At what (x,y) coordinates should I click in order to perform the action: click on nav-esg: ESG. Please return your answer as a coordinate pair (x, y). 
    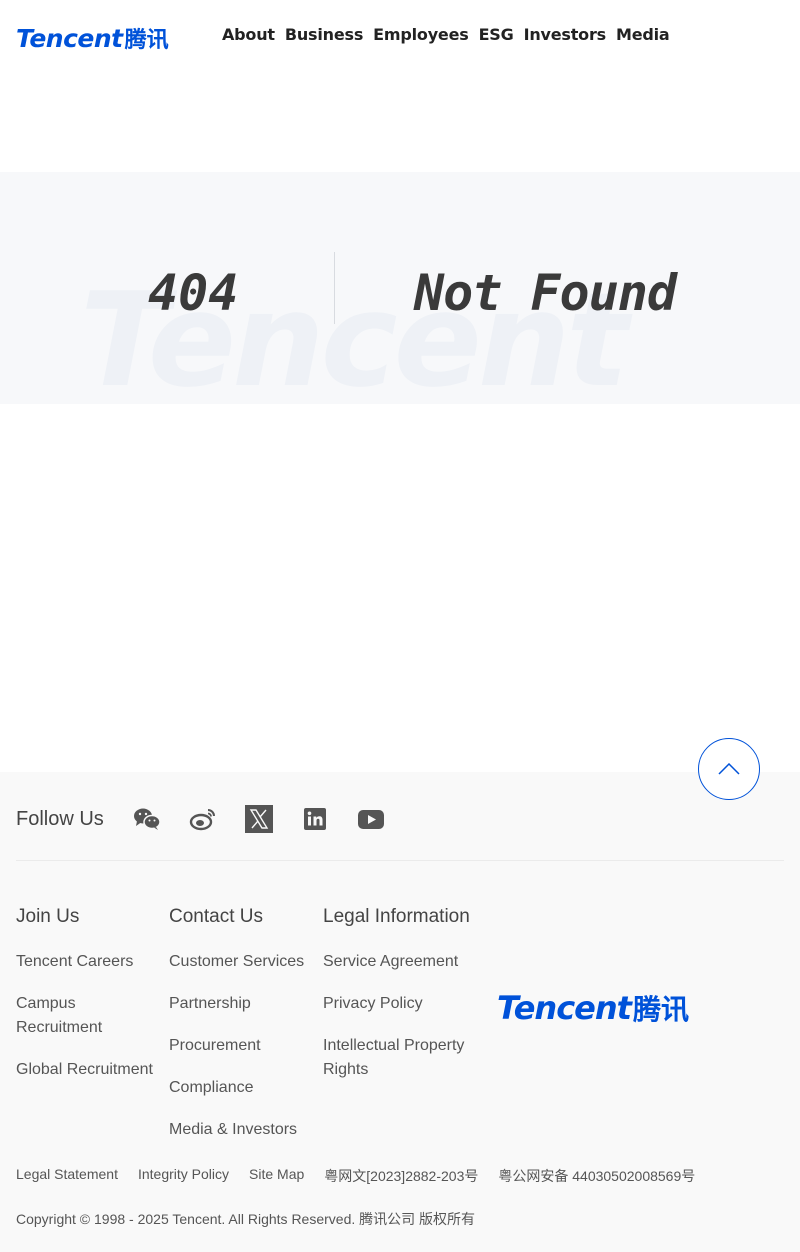
    Looking at the image, I should click on (496, 34).